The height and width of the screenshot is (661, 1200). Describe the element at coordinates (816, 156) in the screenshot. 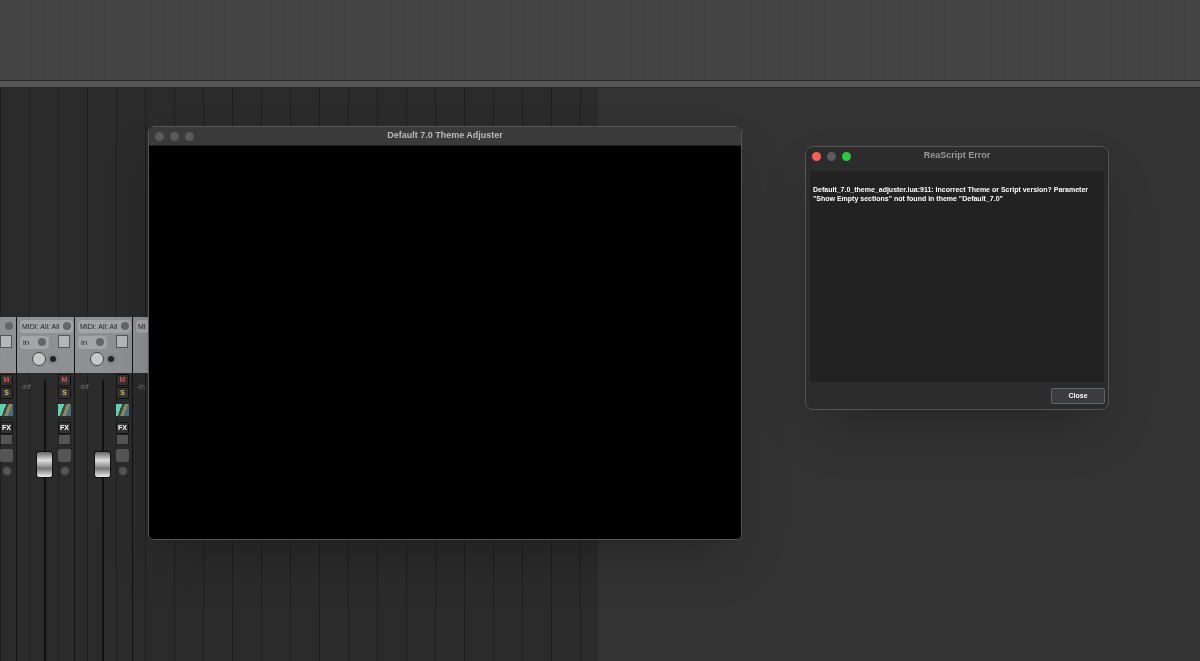

I see `close-button` at that location.